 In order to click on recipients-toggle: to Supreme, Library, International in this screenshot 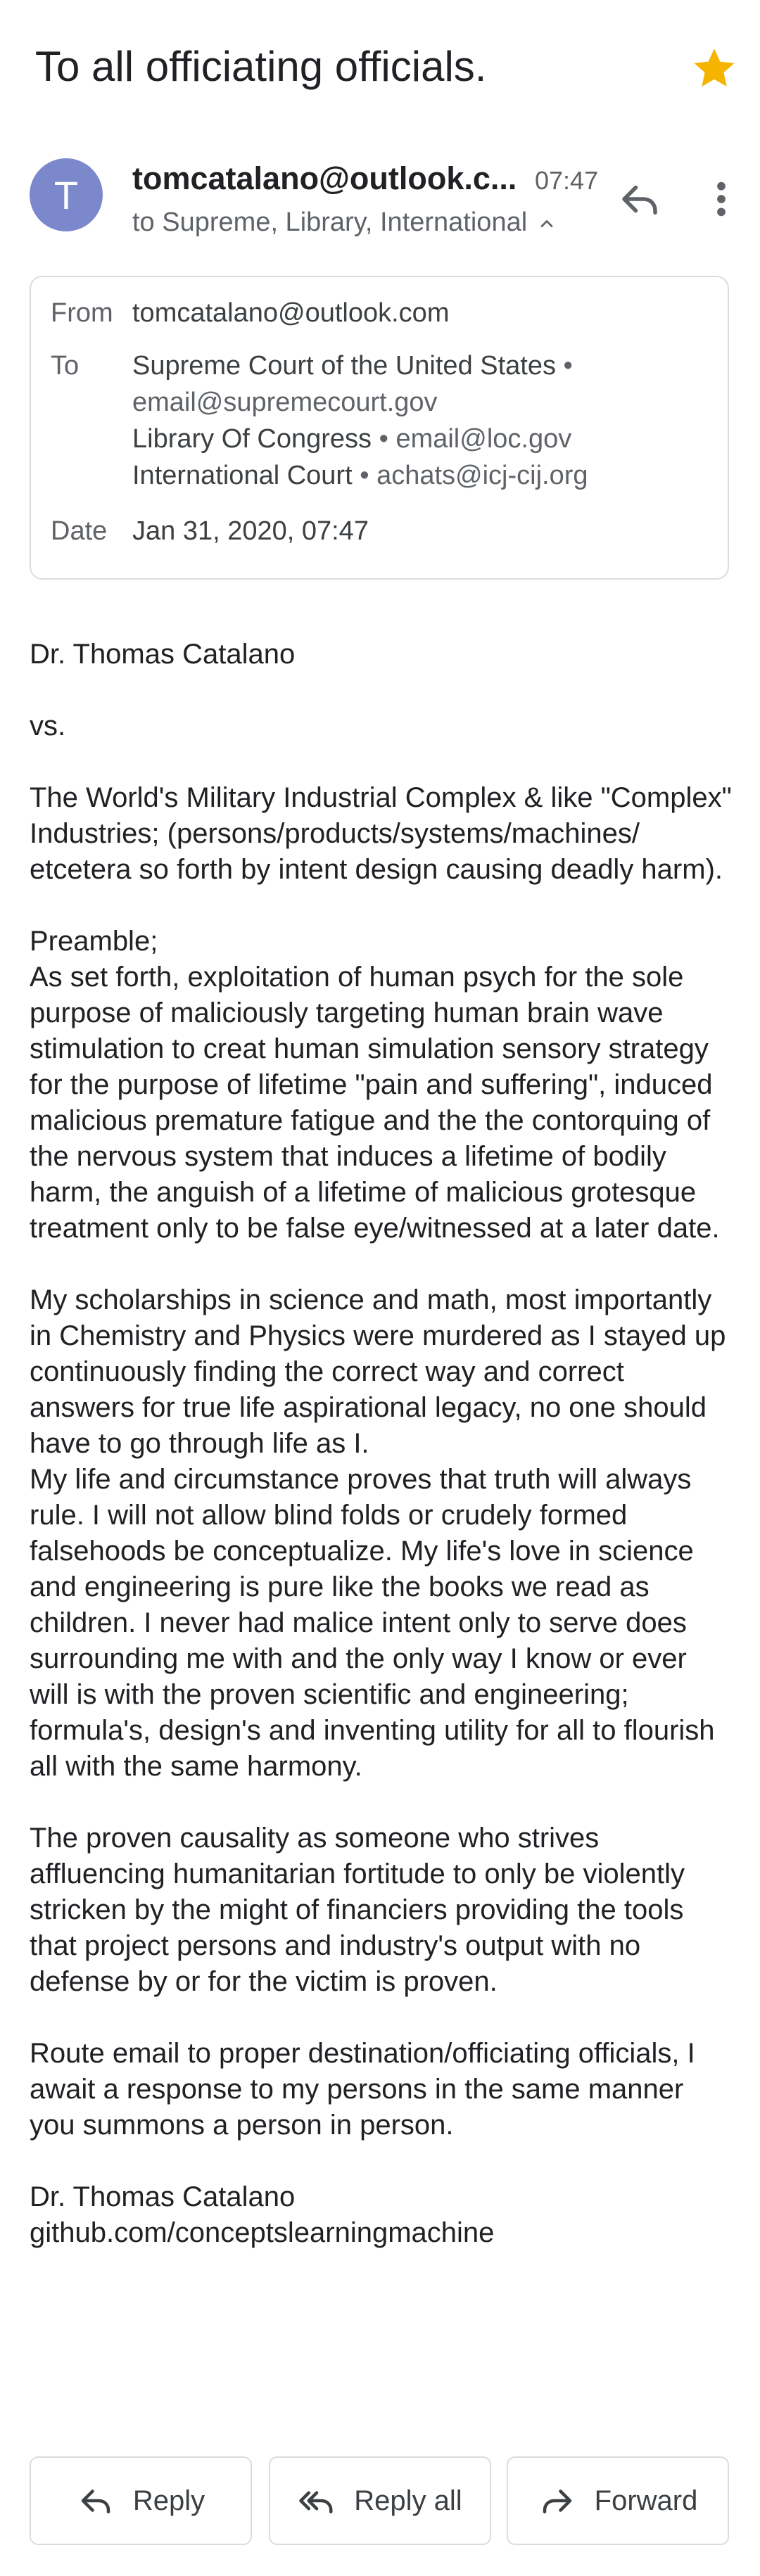, I will do `click(344, 223)`.